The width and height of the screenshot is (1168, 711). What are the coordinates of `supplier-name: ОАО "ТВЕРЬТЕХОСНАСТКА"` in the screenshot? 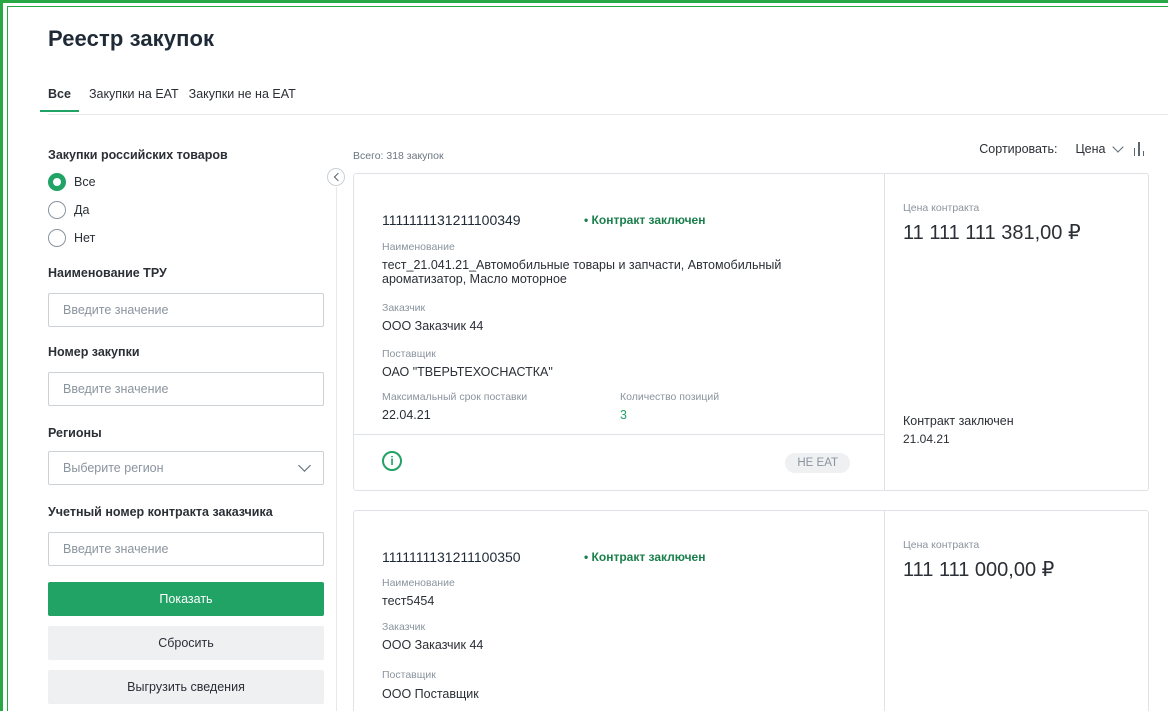 It's located at (467, 372).